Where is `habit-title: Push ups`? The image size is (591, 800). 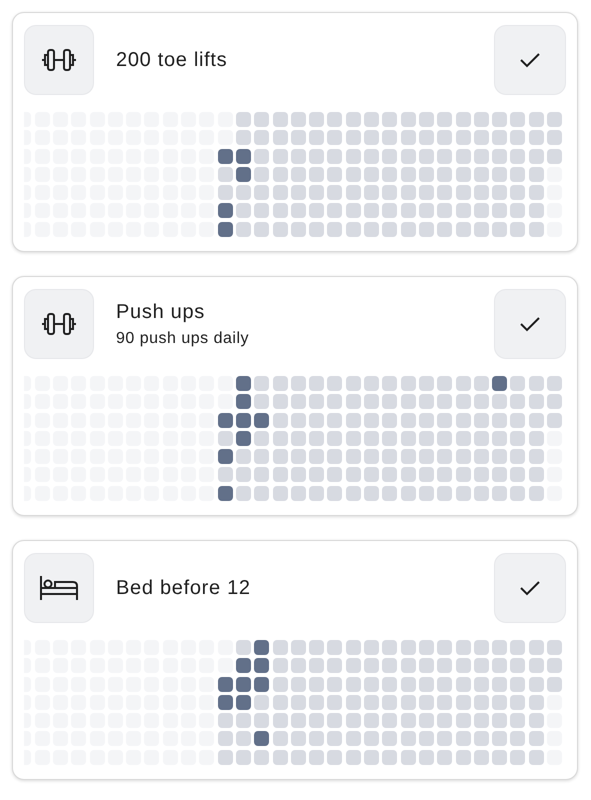 habit-title: Push ups is located at coordinates (161, 312).